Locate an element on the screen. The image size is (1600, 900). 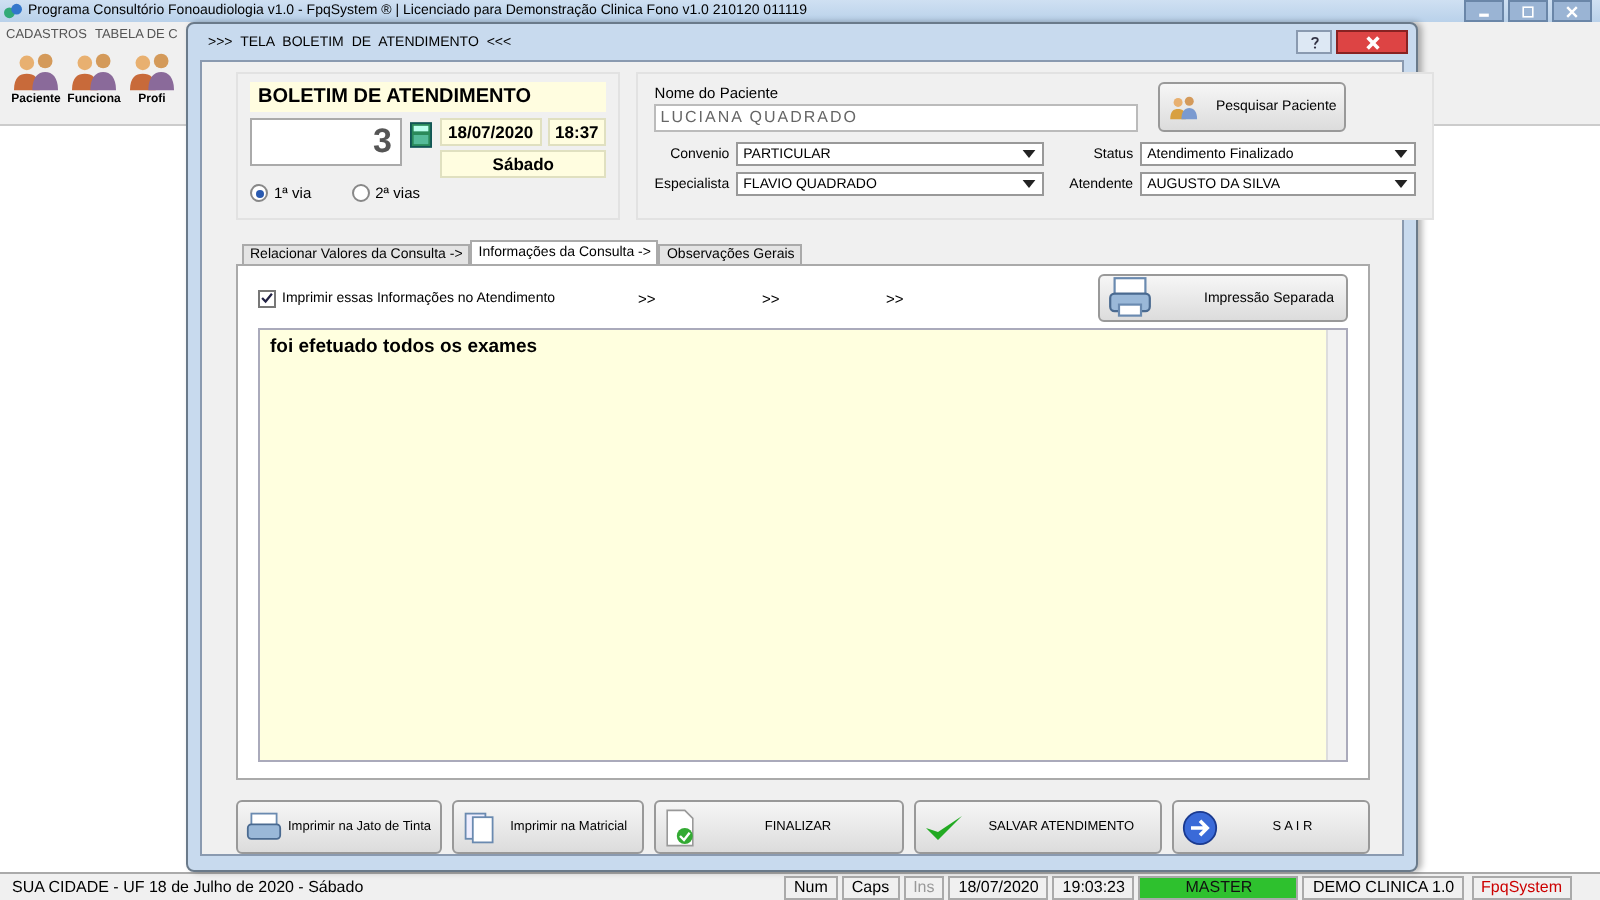
maximize-button is located at coordinates (1528, 11).